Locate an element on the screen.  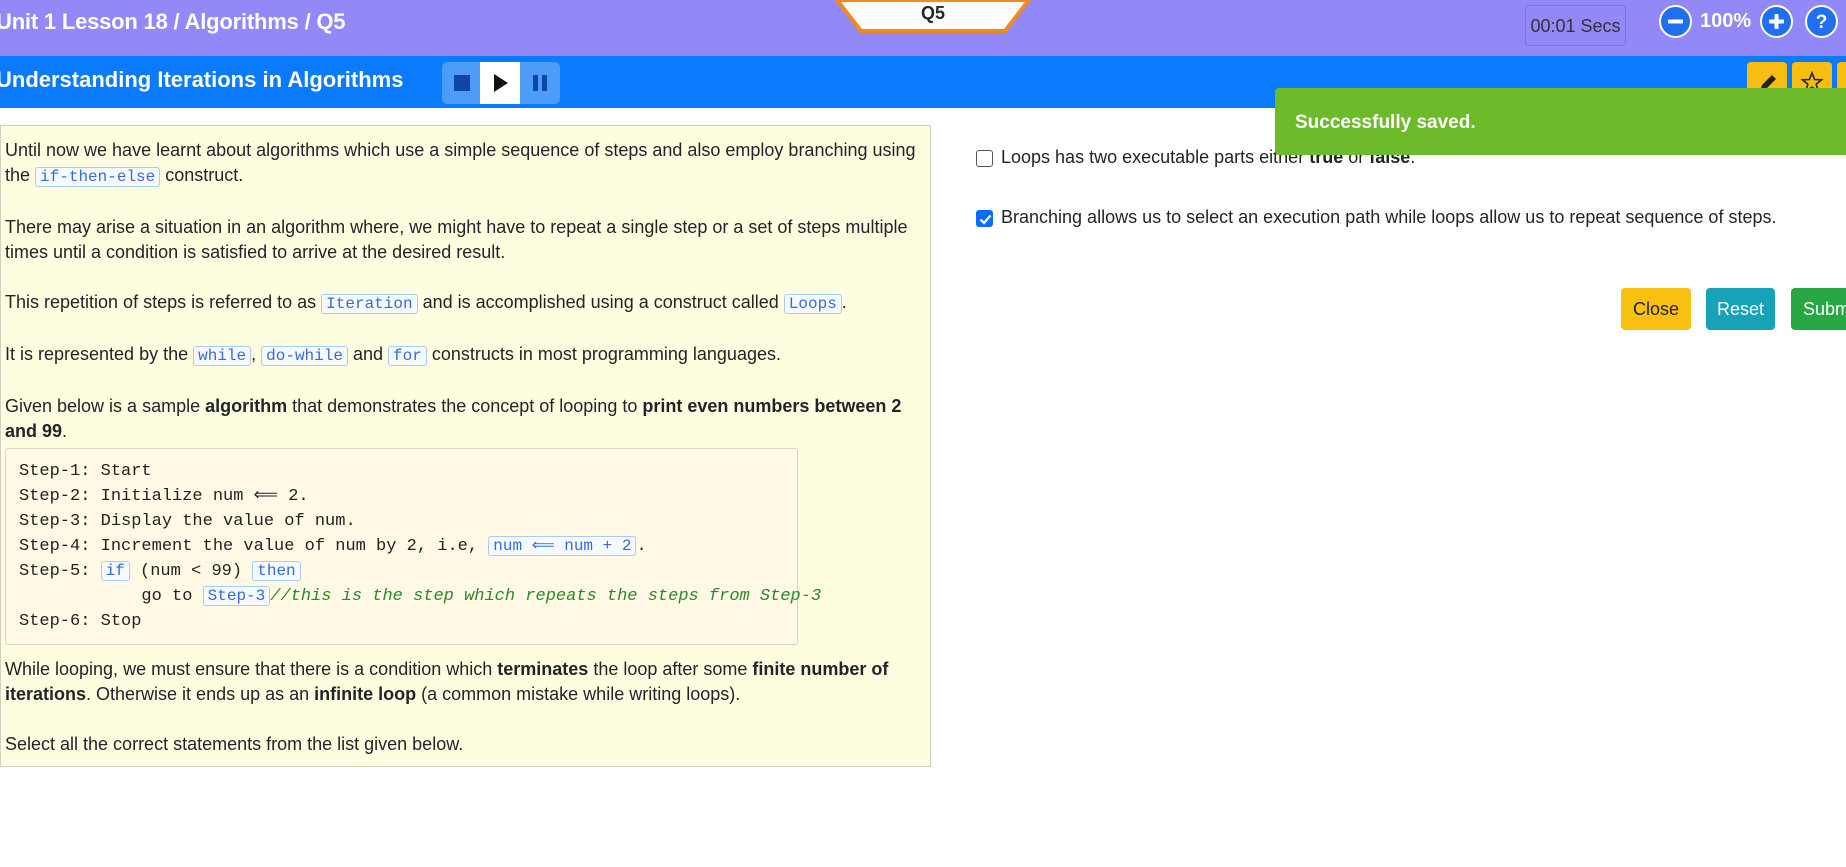
play-icon is located at coordinates (501, 83).